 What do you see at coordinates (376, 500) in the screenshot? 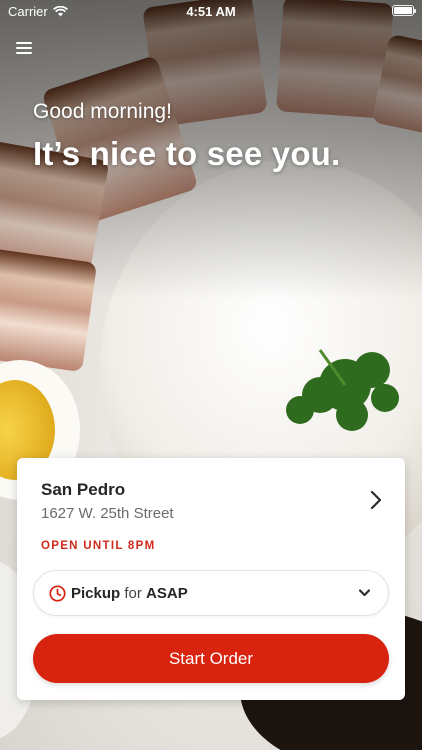
I see `chevron-right-icon` at bounding box center [376, 500].